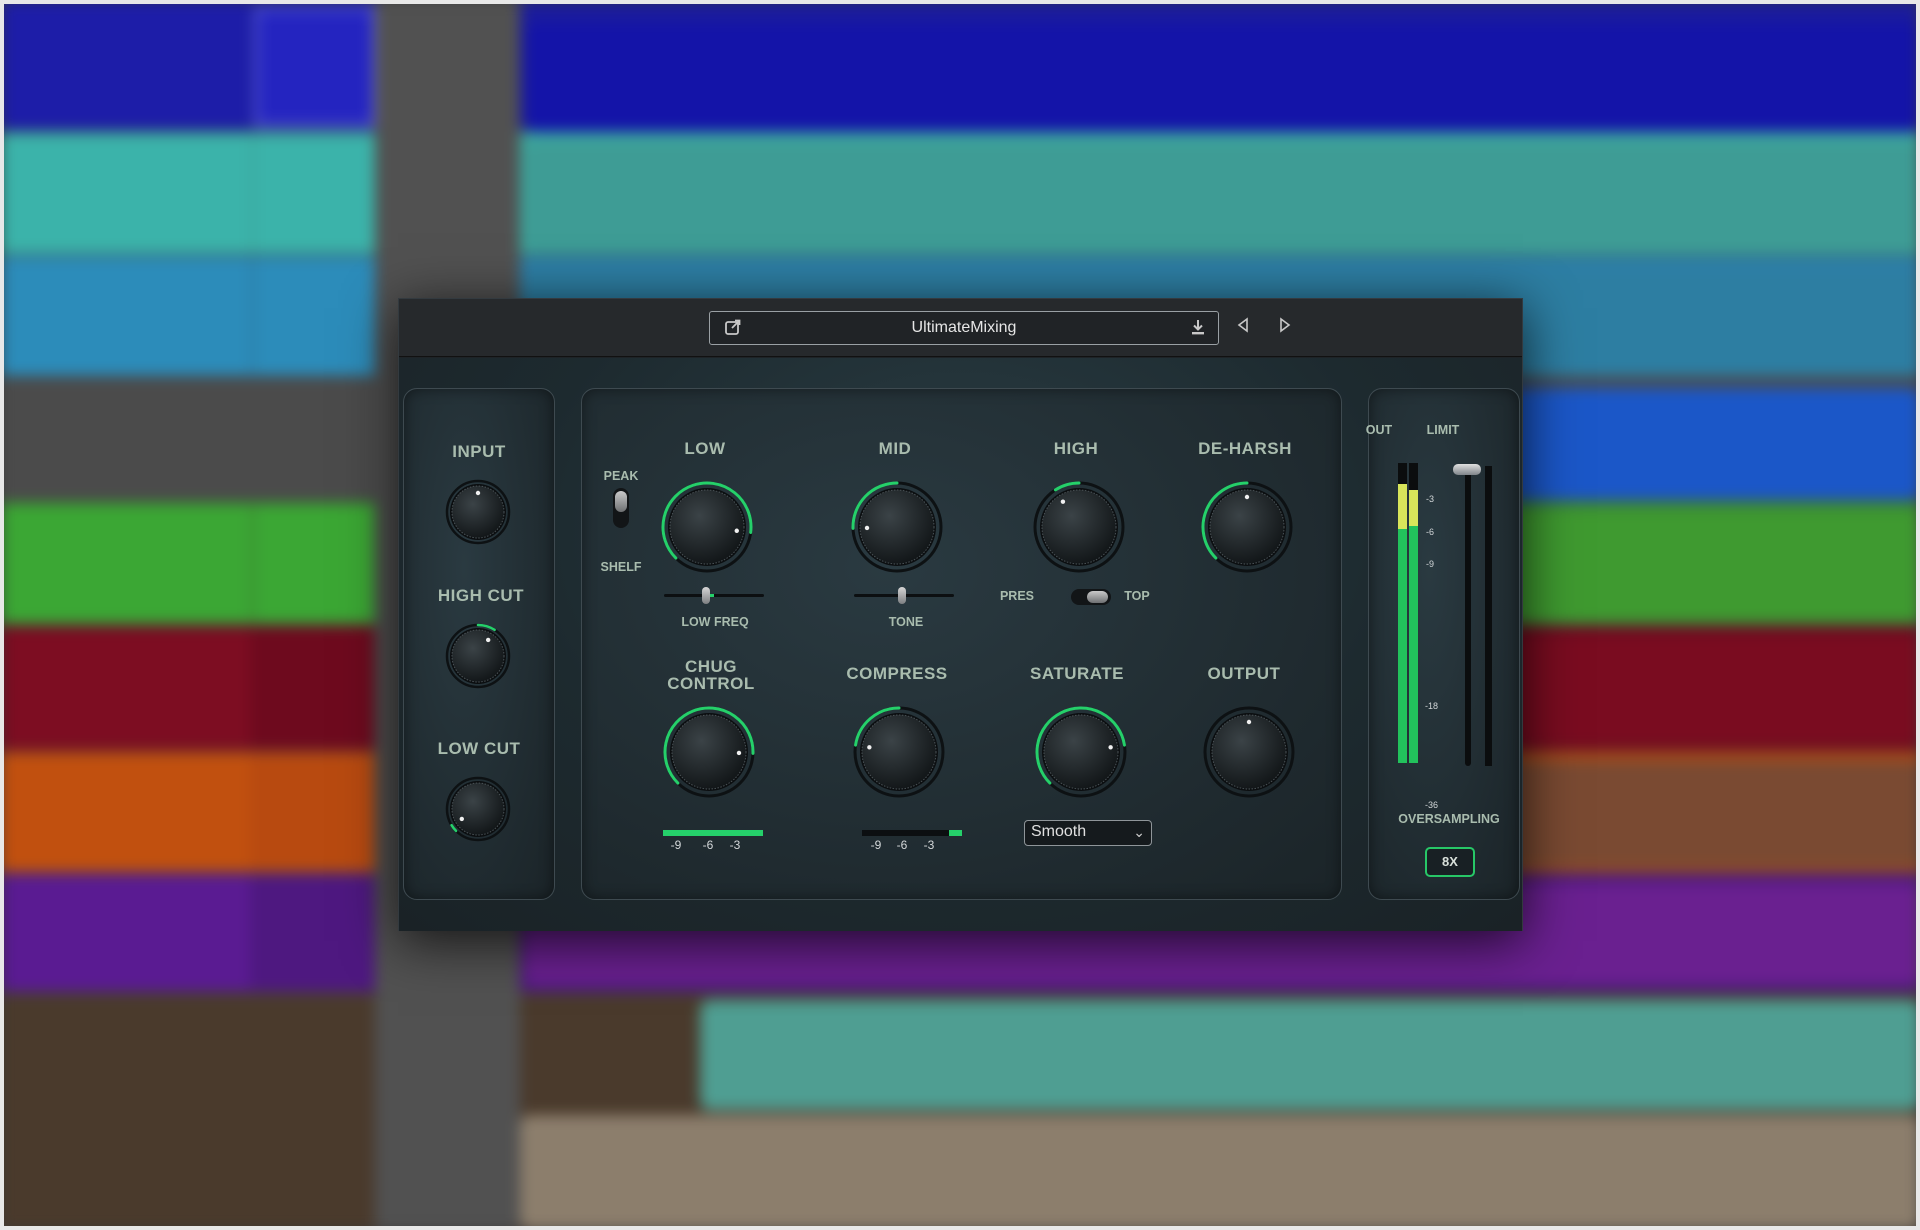 The image size is (1920, 1230). I want to click on output-meter-left, so click(1402, 613).